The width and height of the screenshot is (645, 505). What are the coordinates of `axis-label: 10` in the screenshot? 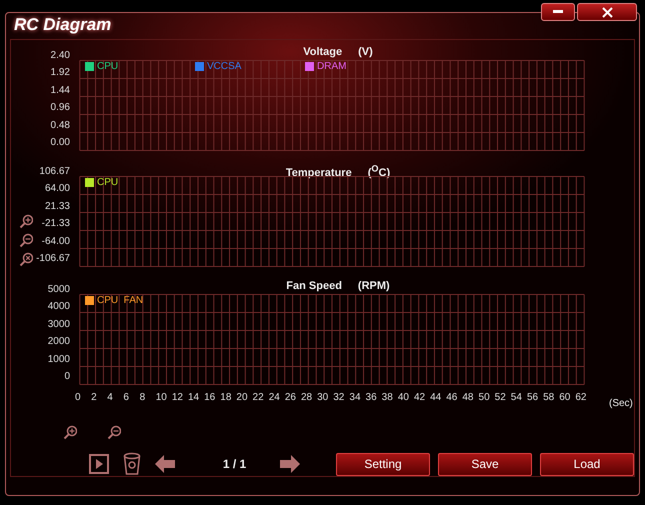 It's located at (162, 397).